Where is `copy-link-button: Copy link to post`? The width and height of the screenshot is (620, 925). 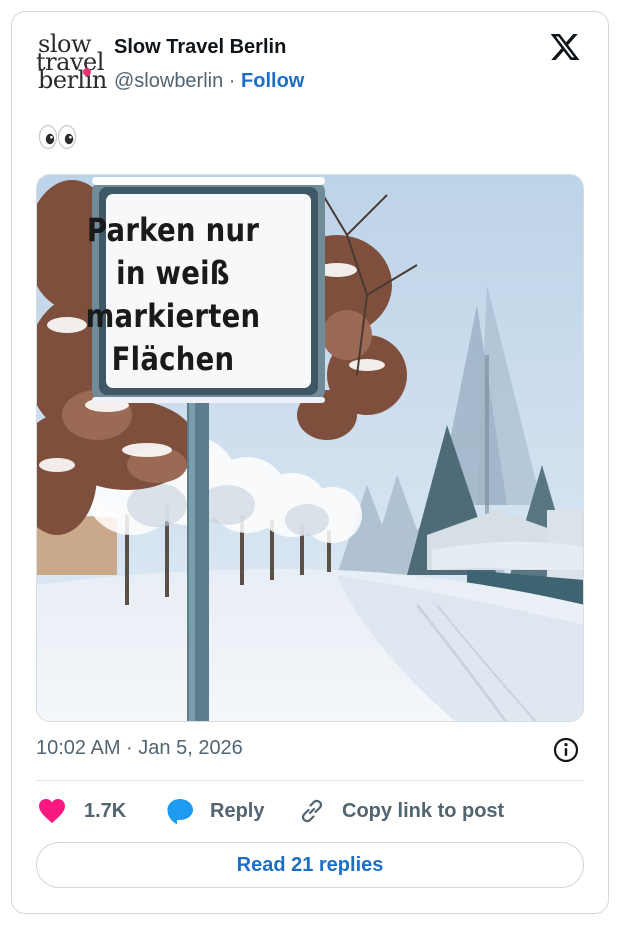 copy-link-button: Copy link to post is located at coordinates (401, 811).